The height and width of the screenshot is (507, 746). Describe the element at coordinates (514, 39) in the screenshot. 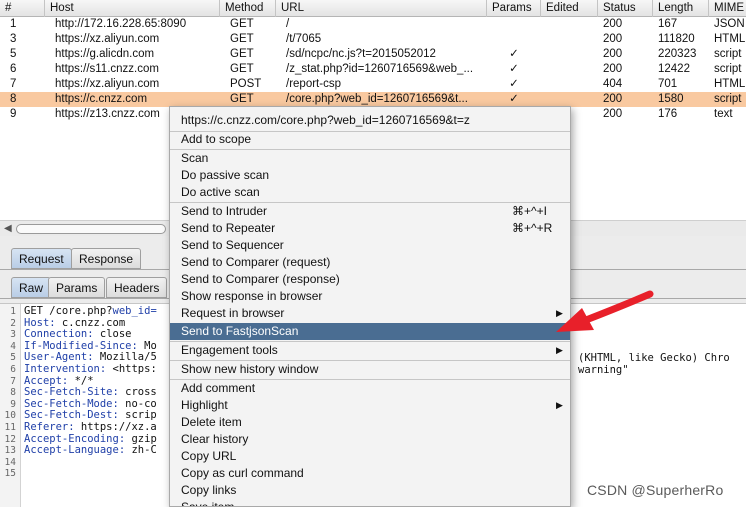

I see `row-params` at that location.